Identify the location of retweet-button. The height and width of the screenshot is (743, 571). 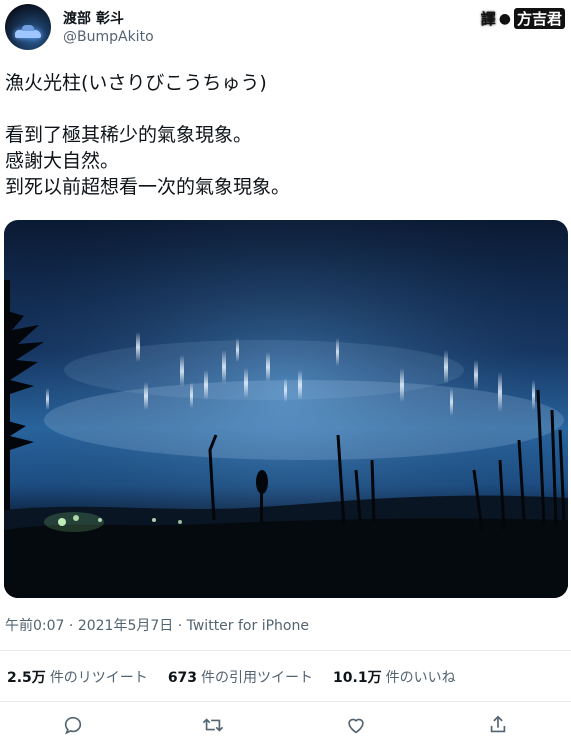
(213, 725).